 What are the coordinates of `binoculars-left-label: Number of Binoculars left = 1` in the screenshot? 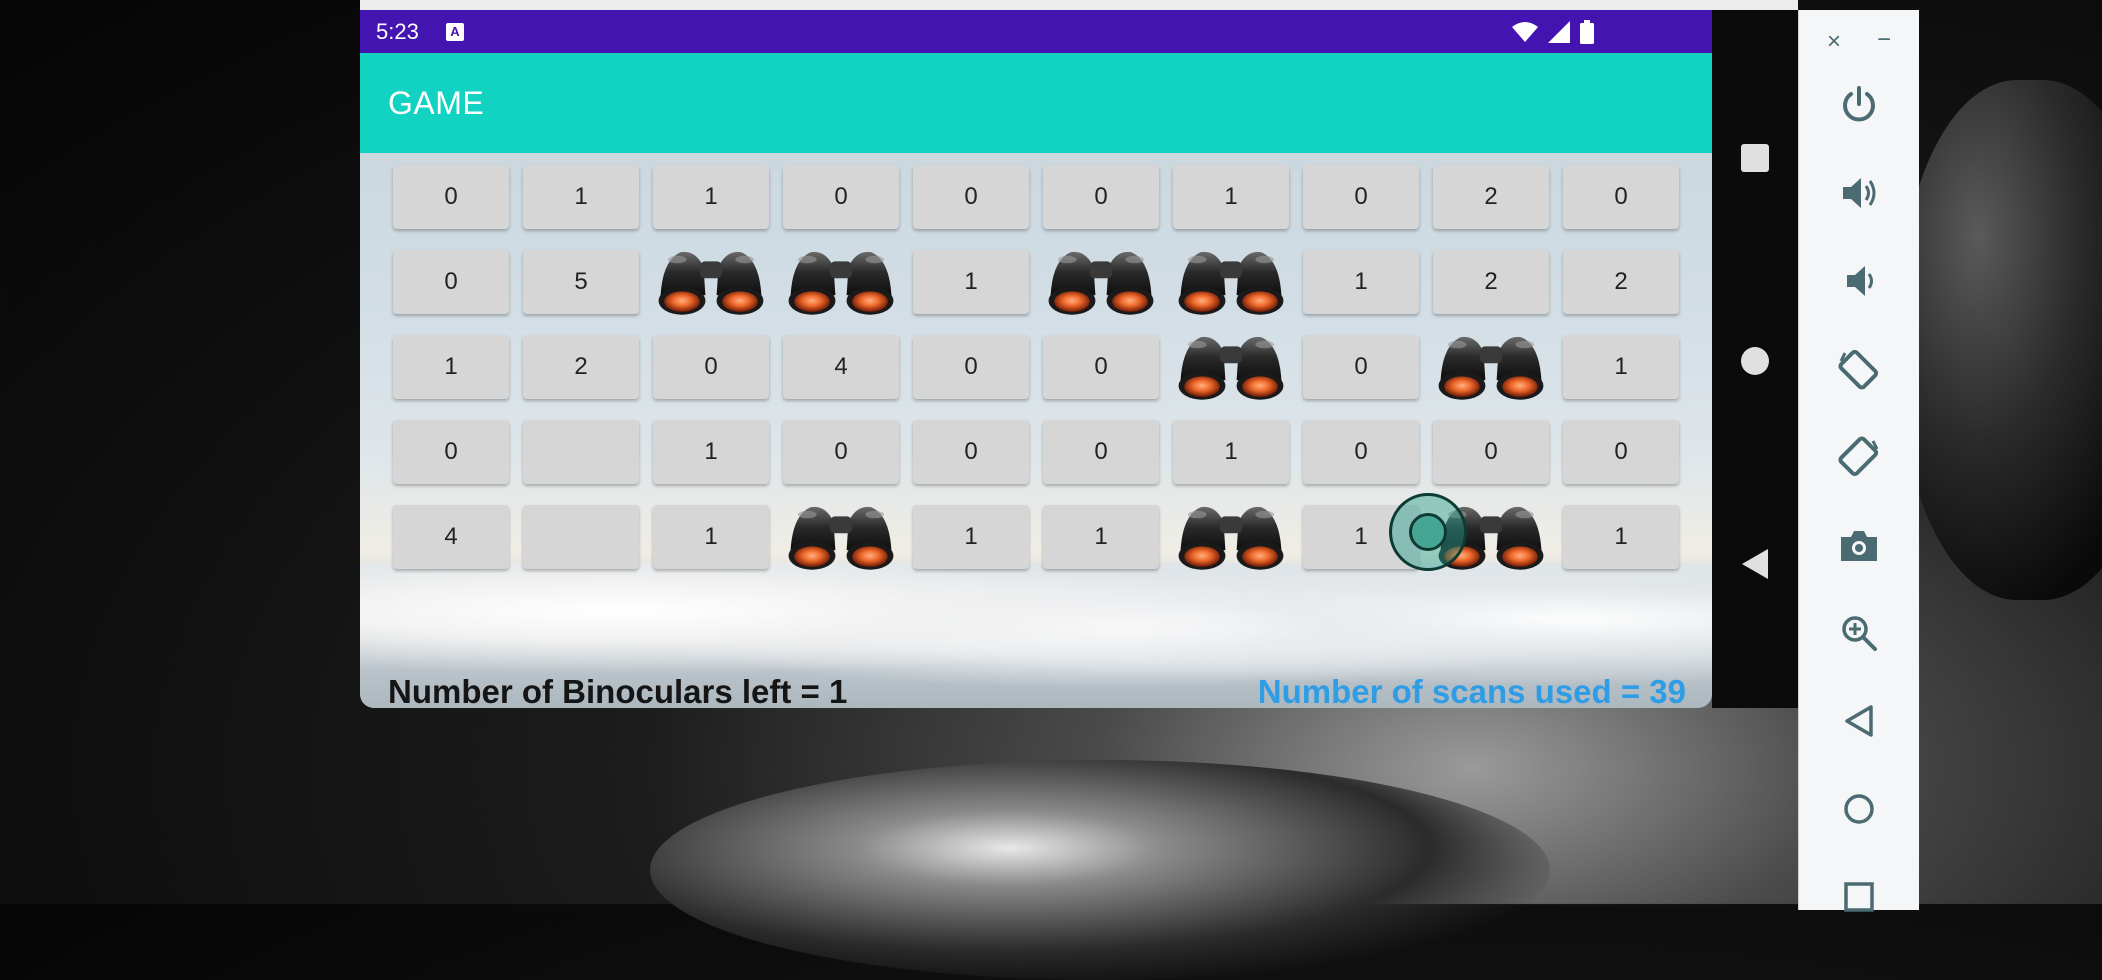 It's located at (618, 690).